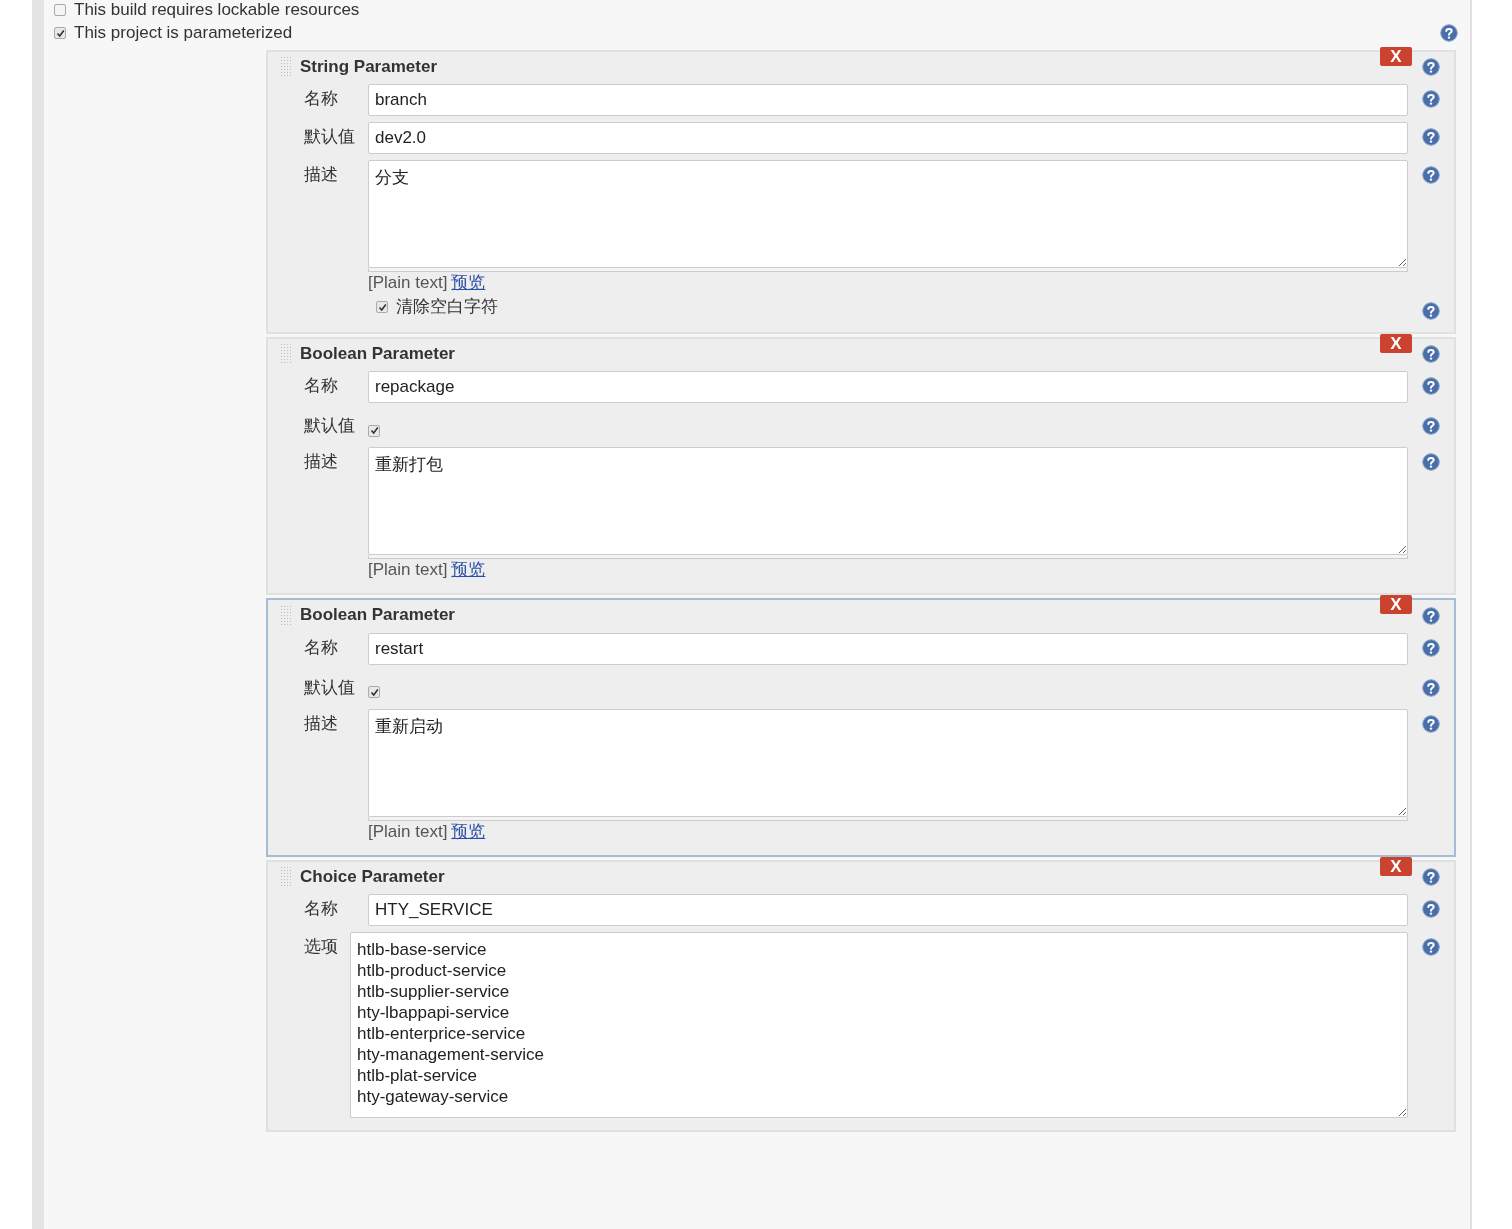 This screenshot has width=1512, height=1229. What do you see at coordinates (888, 762) in the screenshot?
I see `description-field: 重新启动` at bounding box center [888, 762].